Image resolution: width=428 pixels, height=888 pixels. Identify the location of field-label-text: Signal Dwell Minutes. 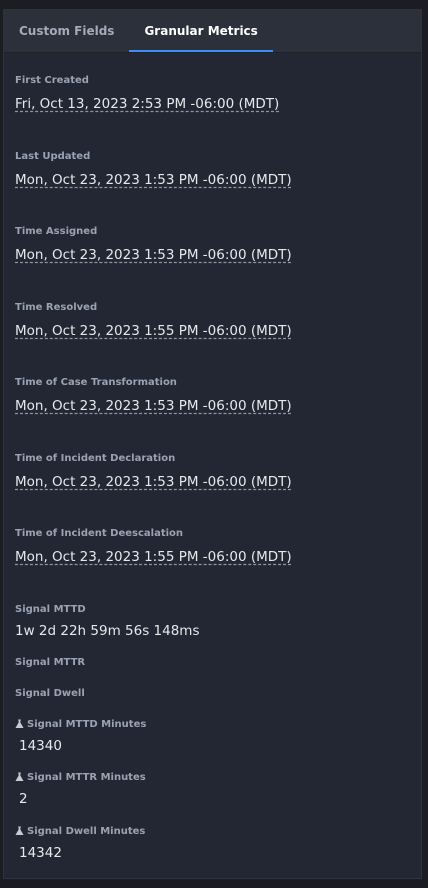
(86, 831).